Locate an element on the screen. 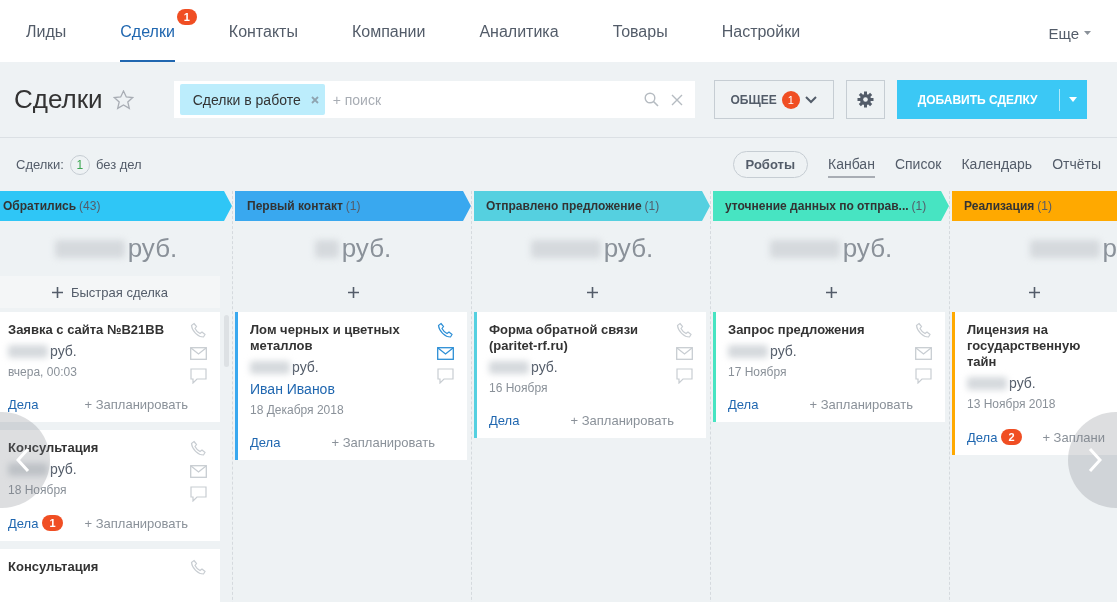  deal-card: Форма обратной связи (paritet-rf.ru) руб. 16 Ноября Дела + Запланировать is located at coordinates (590, 375).